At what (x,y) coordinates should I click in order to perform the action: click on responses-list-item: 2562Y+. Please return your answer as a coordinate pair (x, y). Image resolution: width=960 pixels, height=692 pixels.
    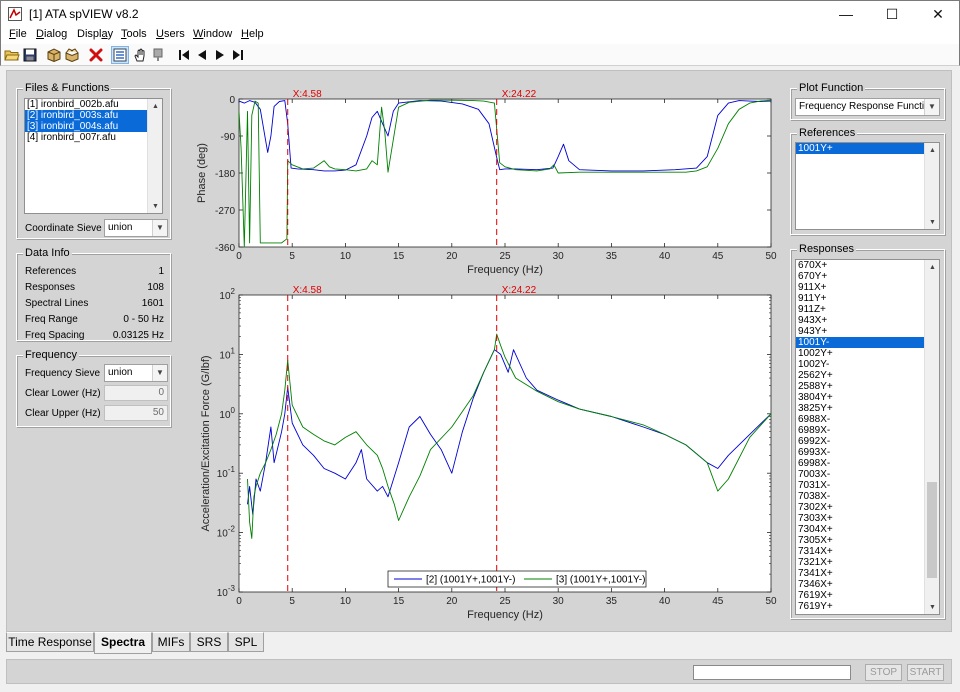
    Looking at the image, I should click on (867, 375).